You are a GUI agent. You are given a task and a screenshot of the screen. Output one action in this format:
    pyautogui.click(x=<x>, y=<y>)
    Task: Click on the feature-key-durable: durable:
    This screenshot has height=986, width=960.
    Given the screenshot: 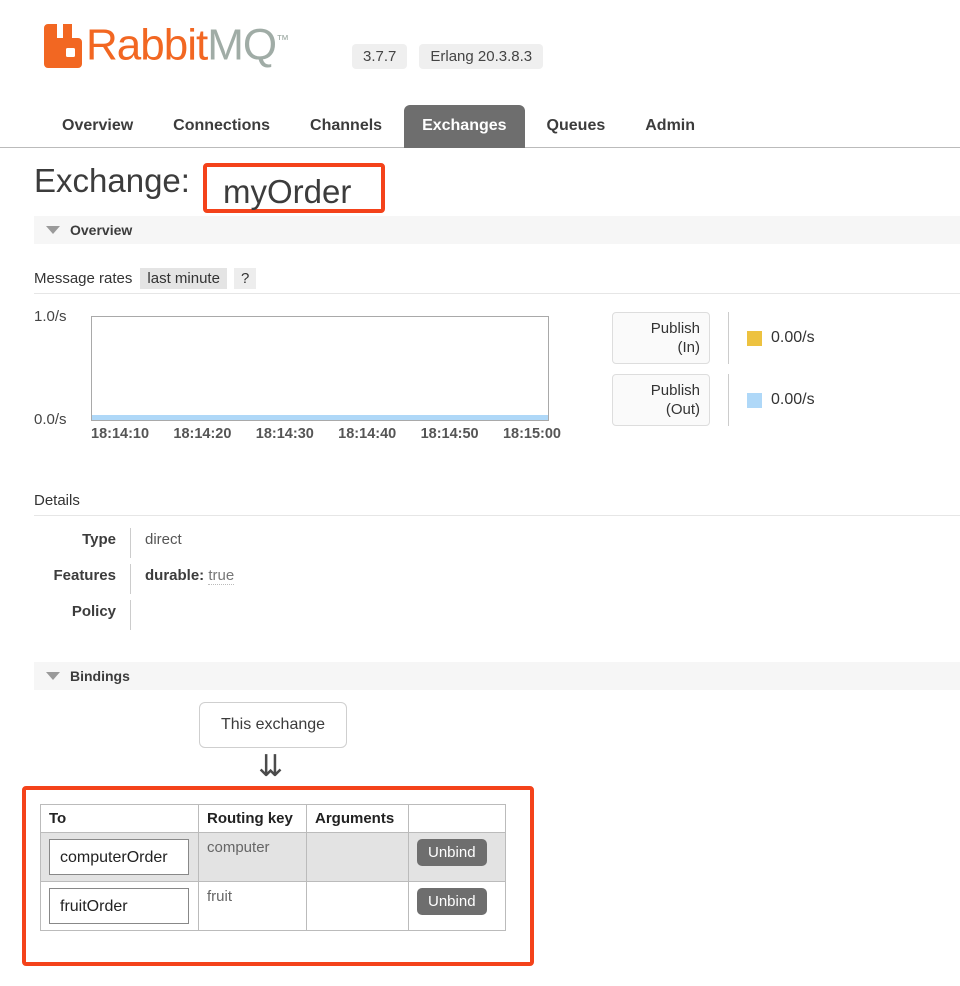 What is the action you would take?
    pyautogui.click(x=175, y=575)
    